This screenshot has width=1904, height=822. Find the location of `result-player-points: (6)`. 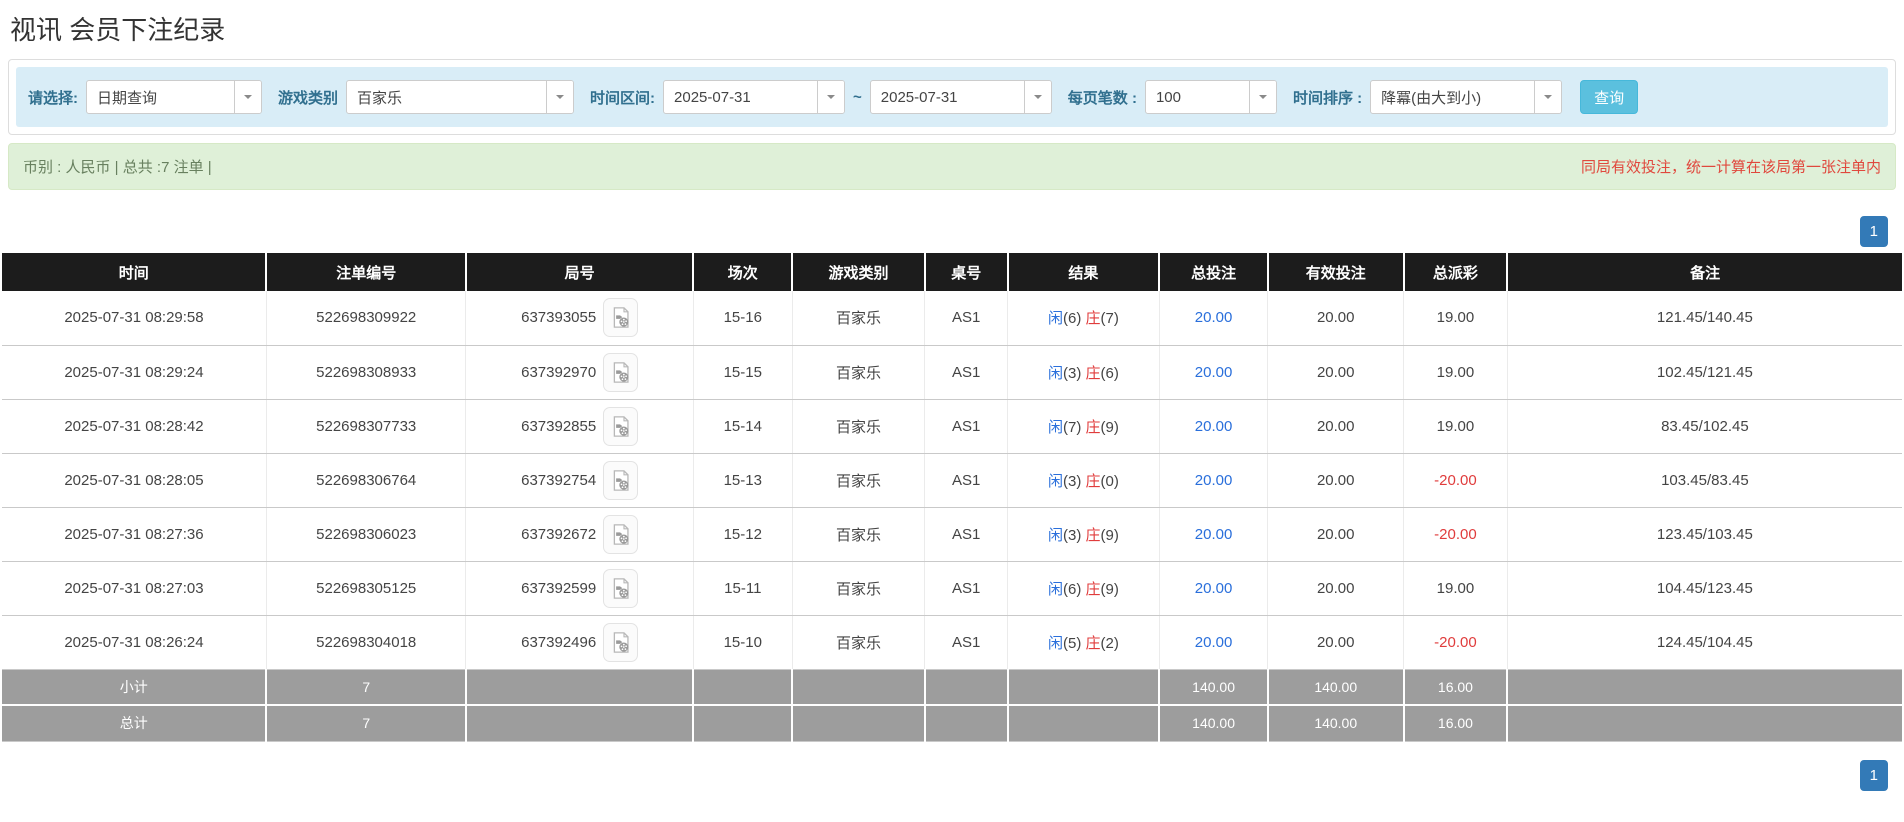

result-player-points: (6) is located at coordinates (1072, 319).